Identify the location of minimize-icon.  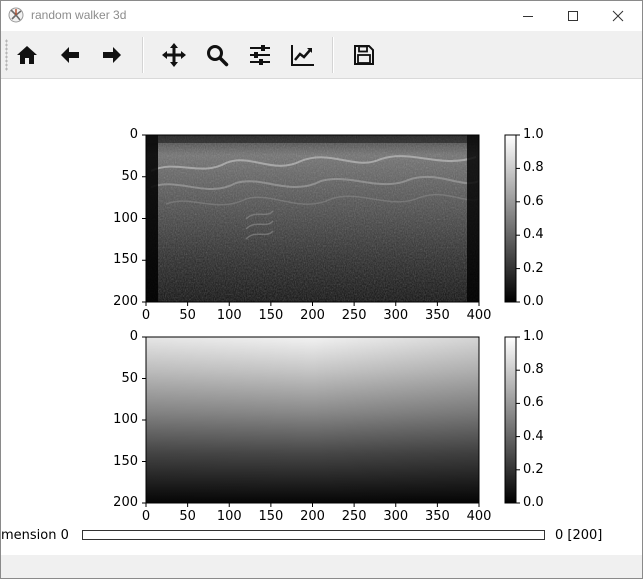
(528, 16).